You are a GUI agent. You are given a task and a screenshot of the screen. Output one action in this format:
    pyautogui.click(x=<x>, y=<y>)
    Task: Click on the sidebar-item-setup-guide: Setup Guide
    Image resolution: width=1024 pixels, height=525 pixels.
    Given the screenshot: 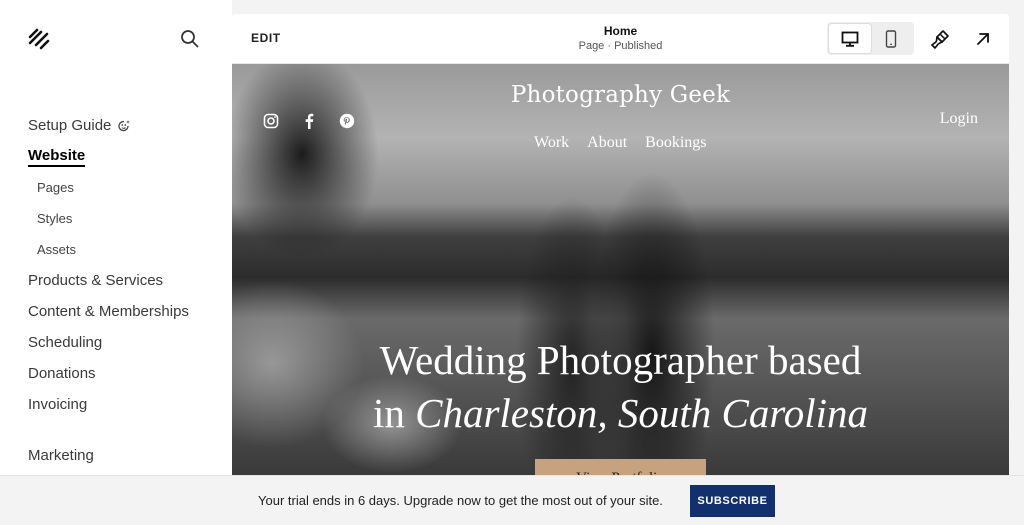 What is the action you would take?
    pyautogui.click(x=130, y=125)
    